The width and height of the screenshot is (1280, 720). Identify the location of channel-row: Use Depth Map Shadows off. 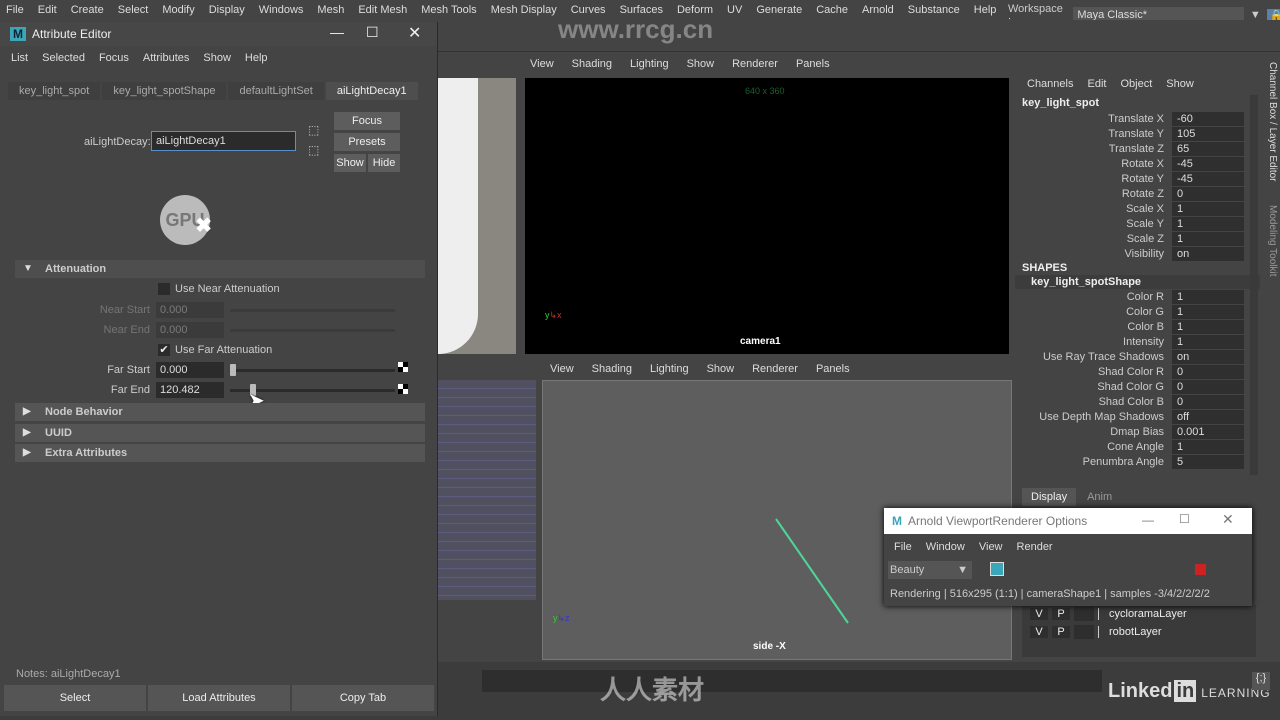
(1137, 416).